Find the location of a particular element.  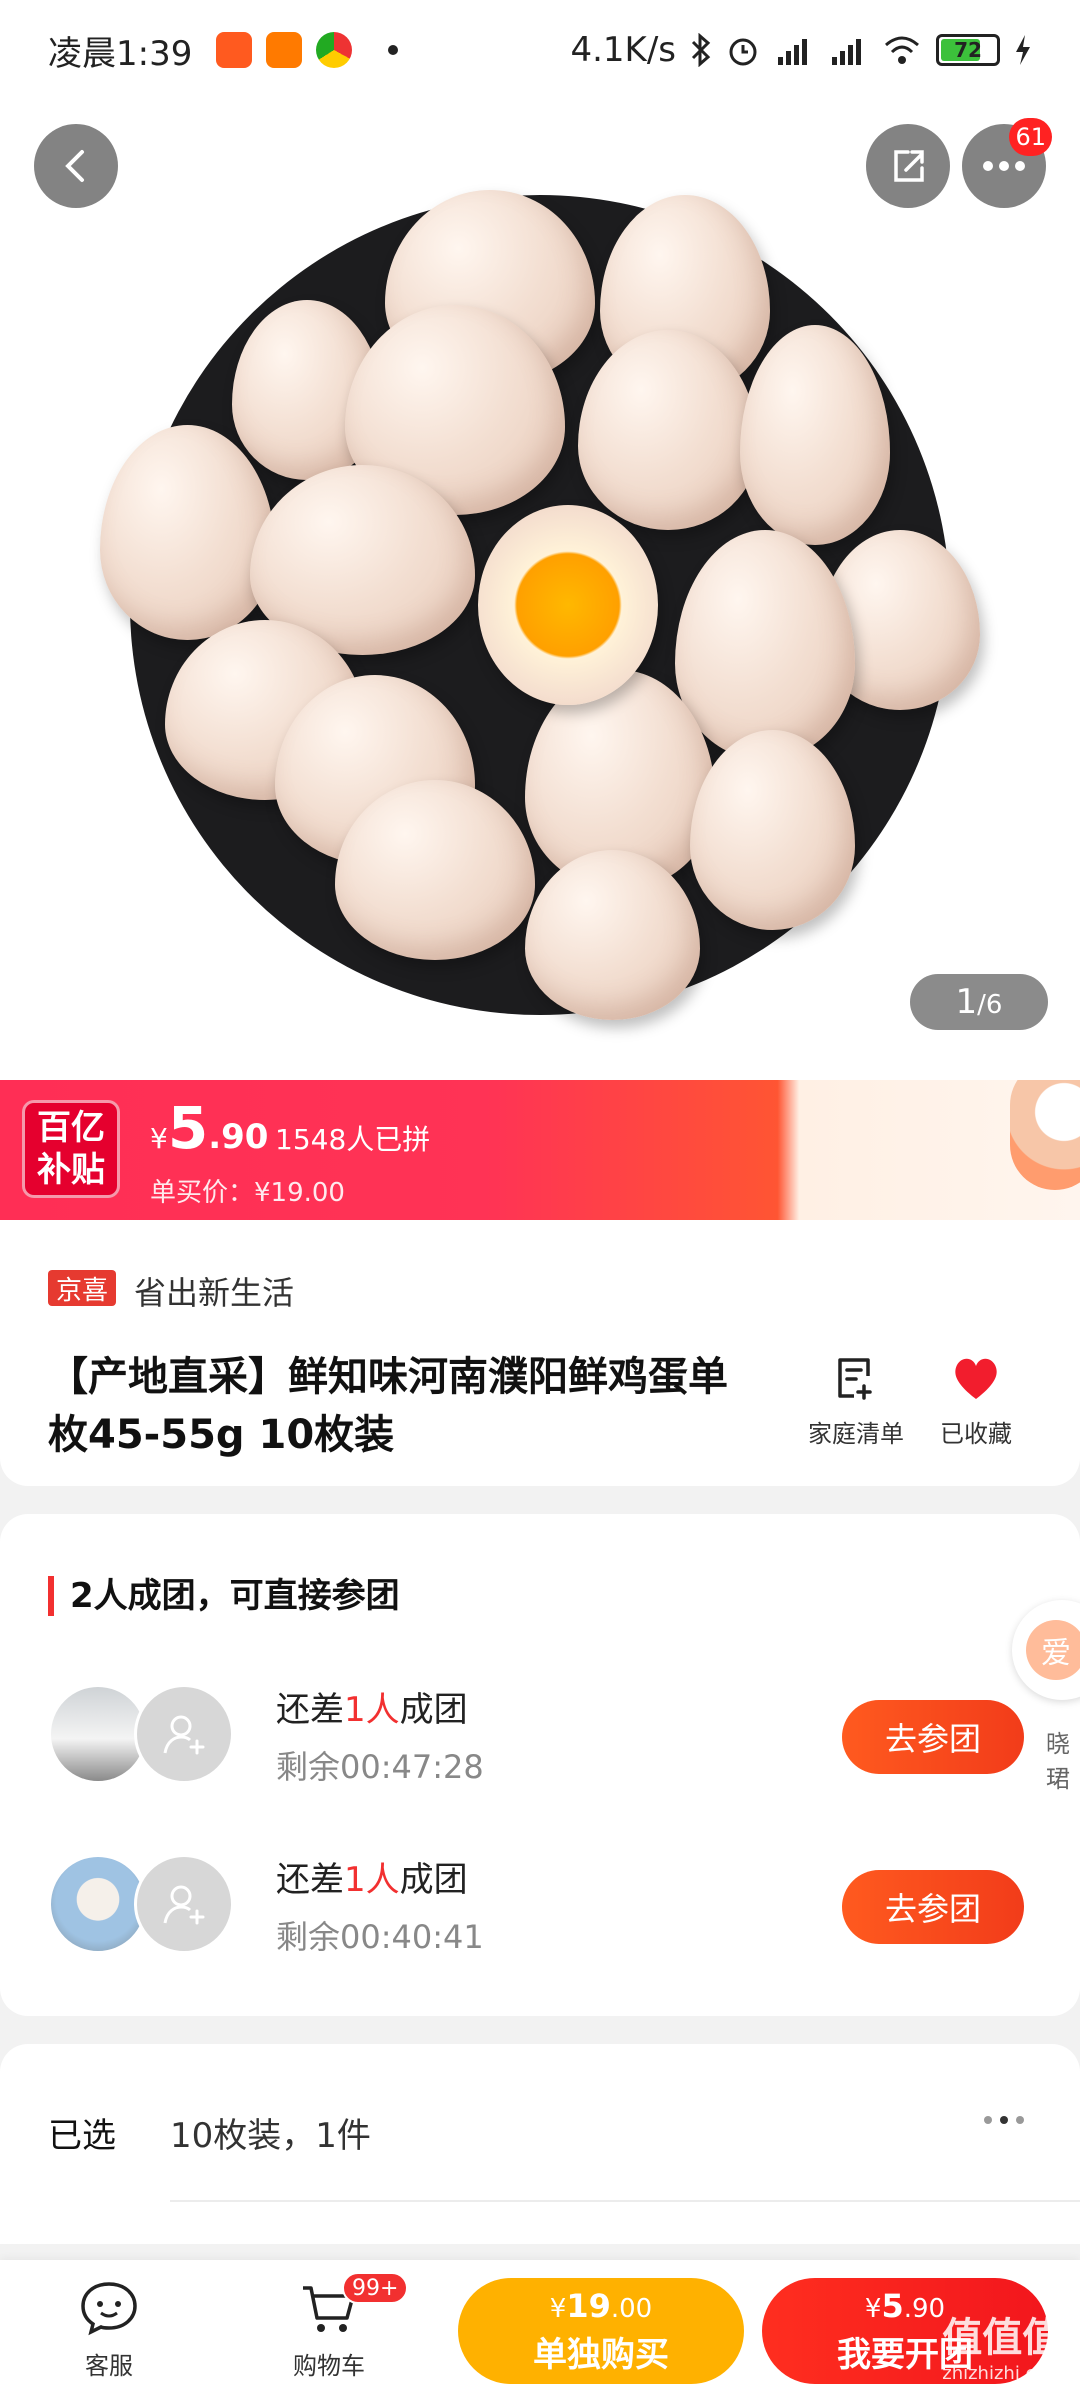

group-price-banner: 百亿 补贴 ¥ 5 .90 1548人已拼 单买价：¥19.00 is located at coordinates (540, 1150).